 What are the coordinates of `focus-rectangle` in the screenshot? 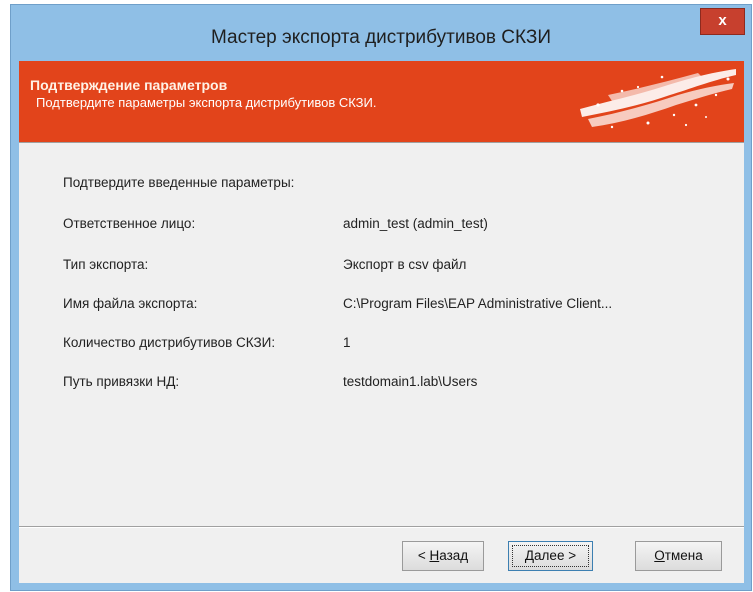 It's located at (550, 556).